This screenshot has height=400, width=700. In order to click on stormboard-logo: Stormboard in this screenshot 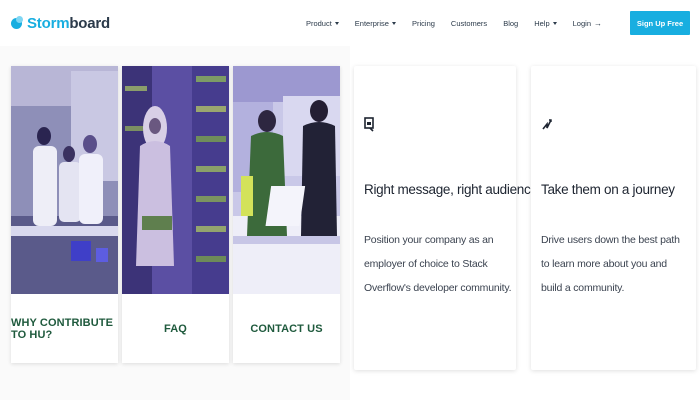, I will do `click(60, 23)`.